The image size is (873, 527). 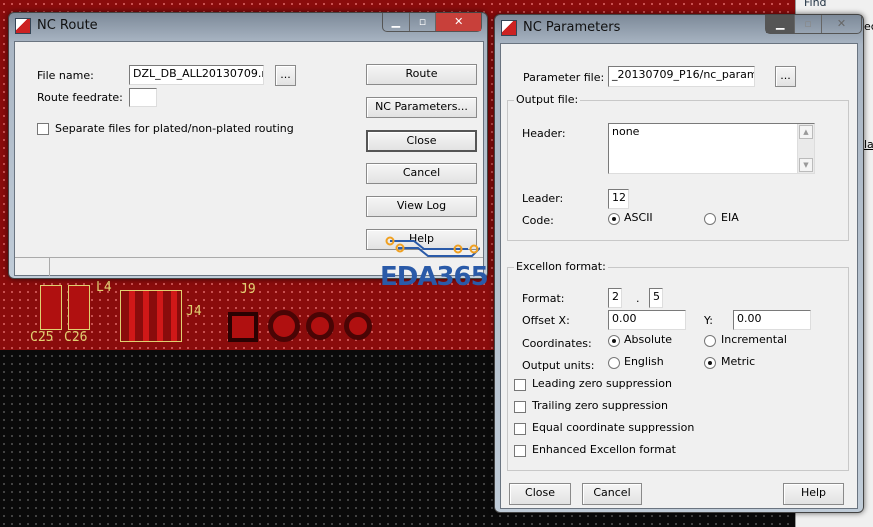 What do you see at coordinates (43, 129) in the screenshot?
I see `separate-files-checkbox` at bounding box center [43, 129].